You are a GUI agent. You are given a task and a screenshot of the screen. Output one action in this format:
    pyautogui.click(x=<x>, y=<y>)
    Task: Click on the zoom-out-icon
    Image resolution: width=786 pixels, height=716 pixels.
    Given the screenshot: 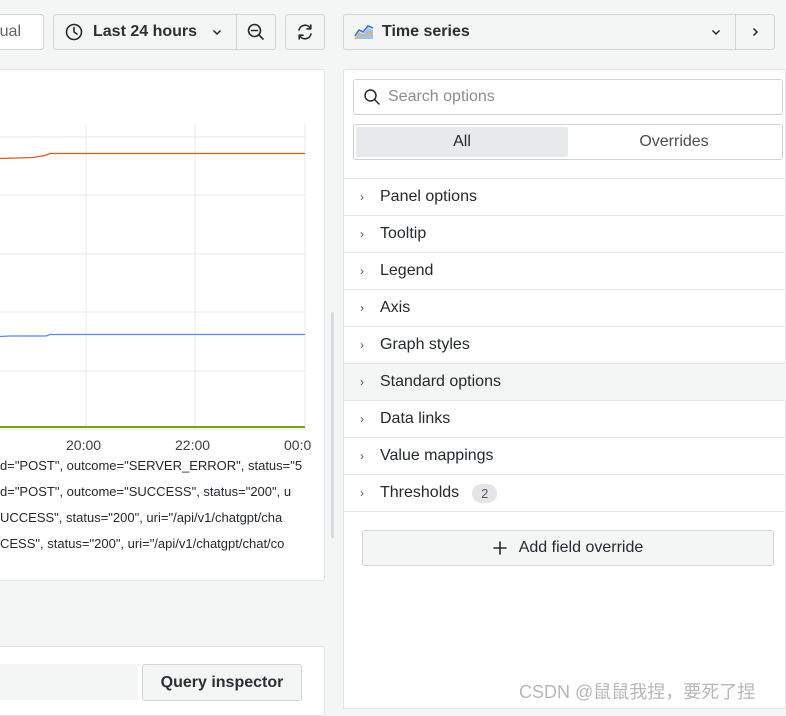 What is the action you would take?
    pyautogui.click(x=255, y=31)
    